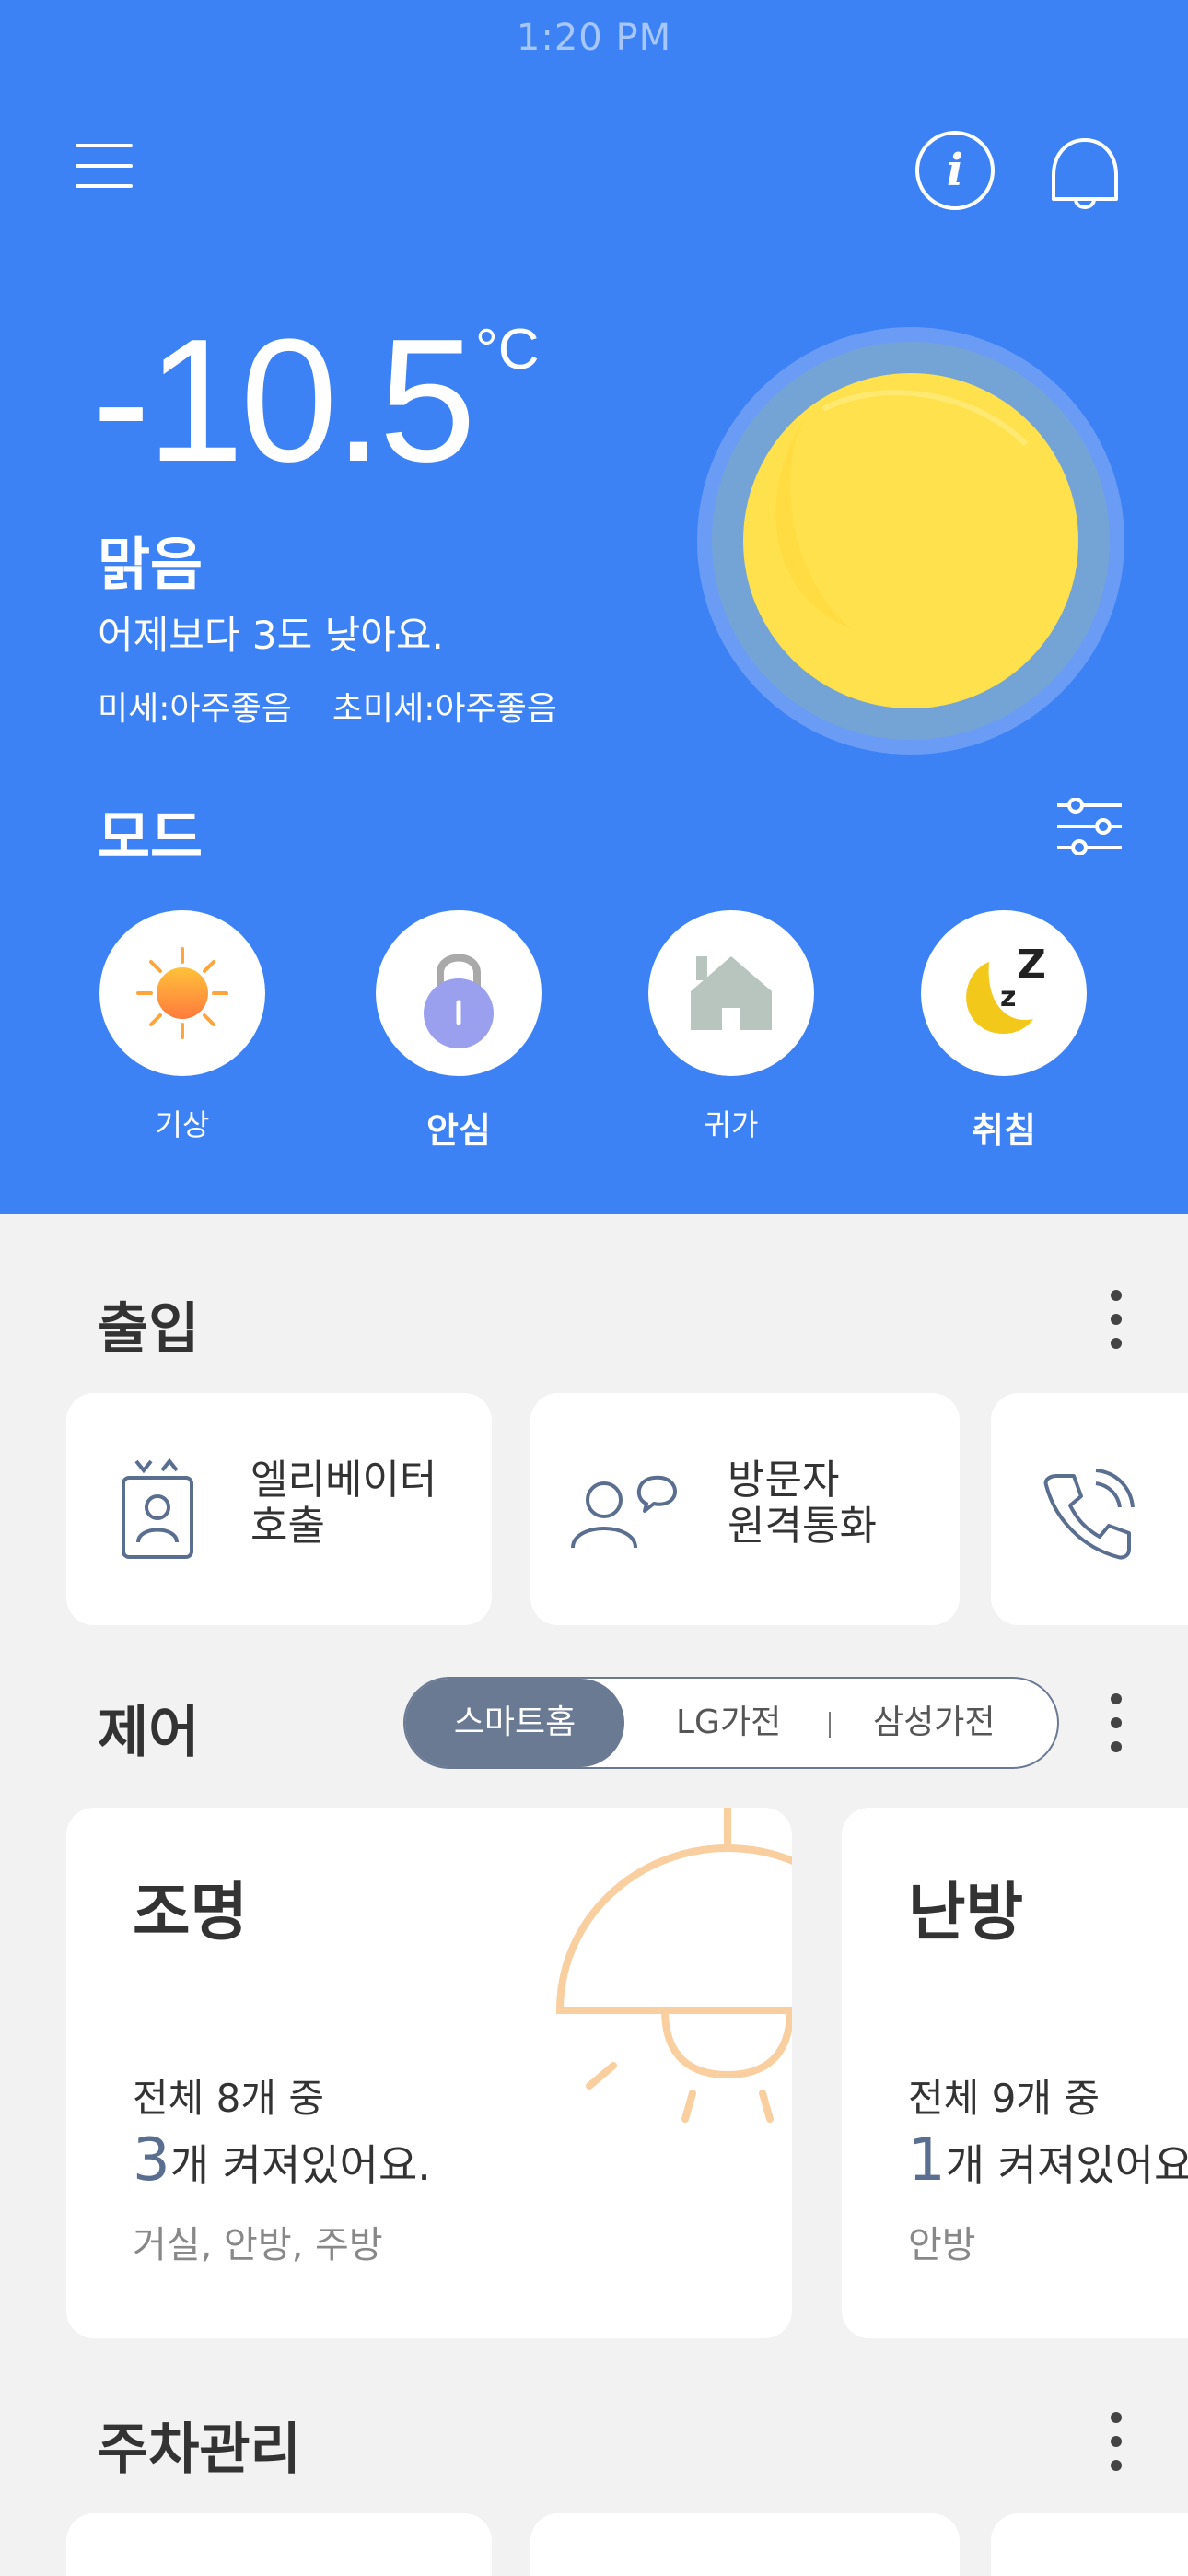  What do you see at coordinates (149, 1329) in the screenshot?
I see `entry-title: 출입` at bounding box center [149, 1329].